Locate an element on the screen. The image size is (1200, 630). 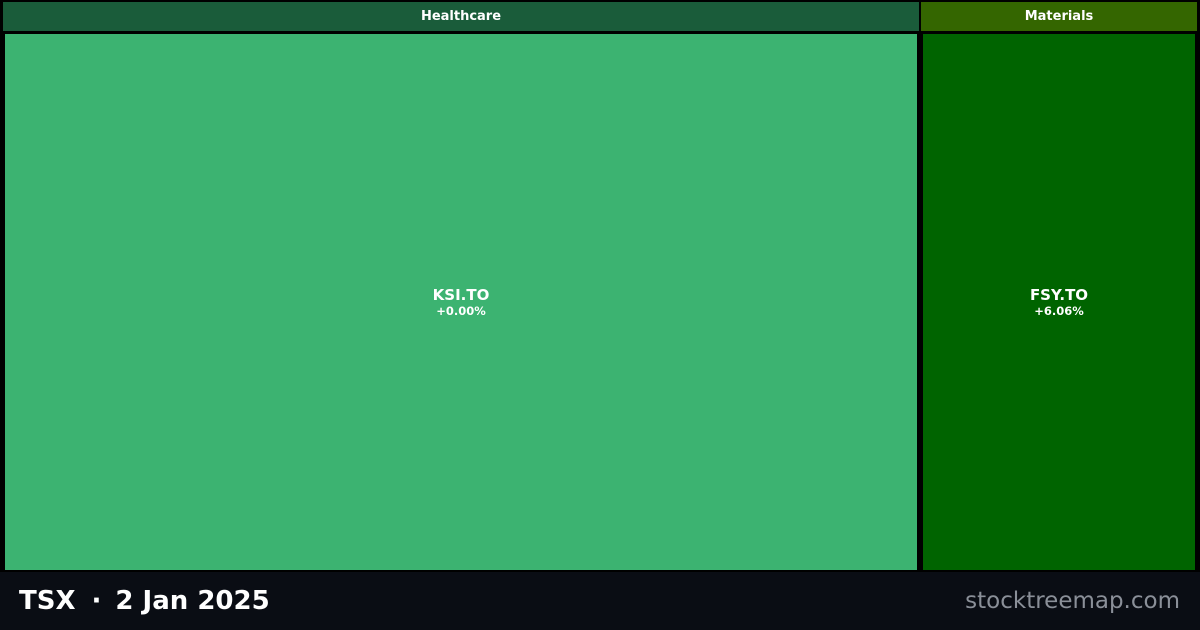
ticker-label: FSY.TO is located at coordinates (1059, 294).